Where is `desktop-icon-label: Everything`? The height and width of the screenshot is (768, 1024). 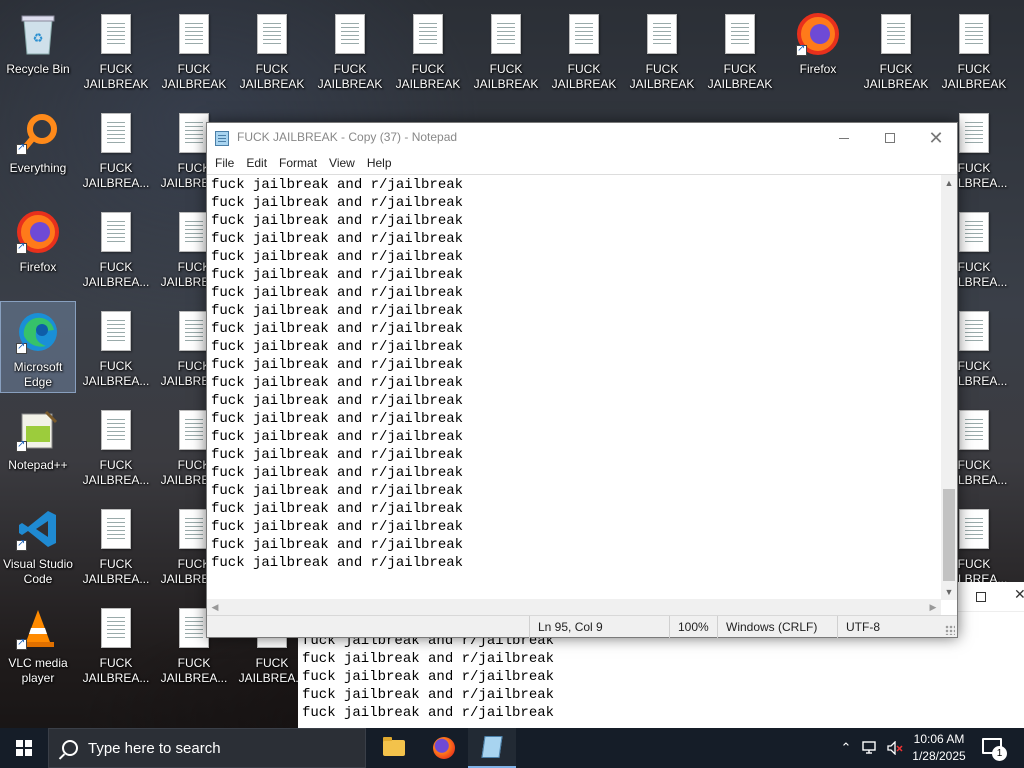
desktop-icon-label: Everything is located at coordinates (38, 168).